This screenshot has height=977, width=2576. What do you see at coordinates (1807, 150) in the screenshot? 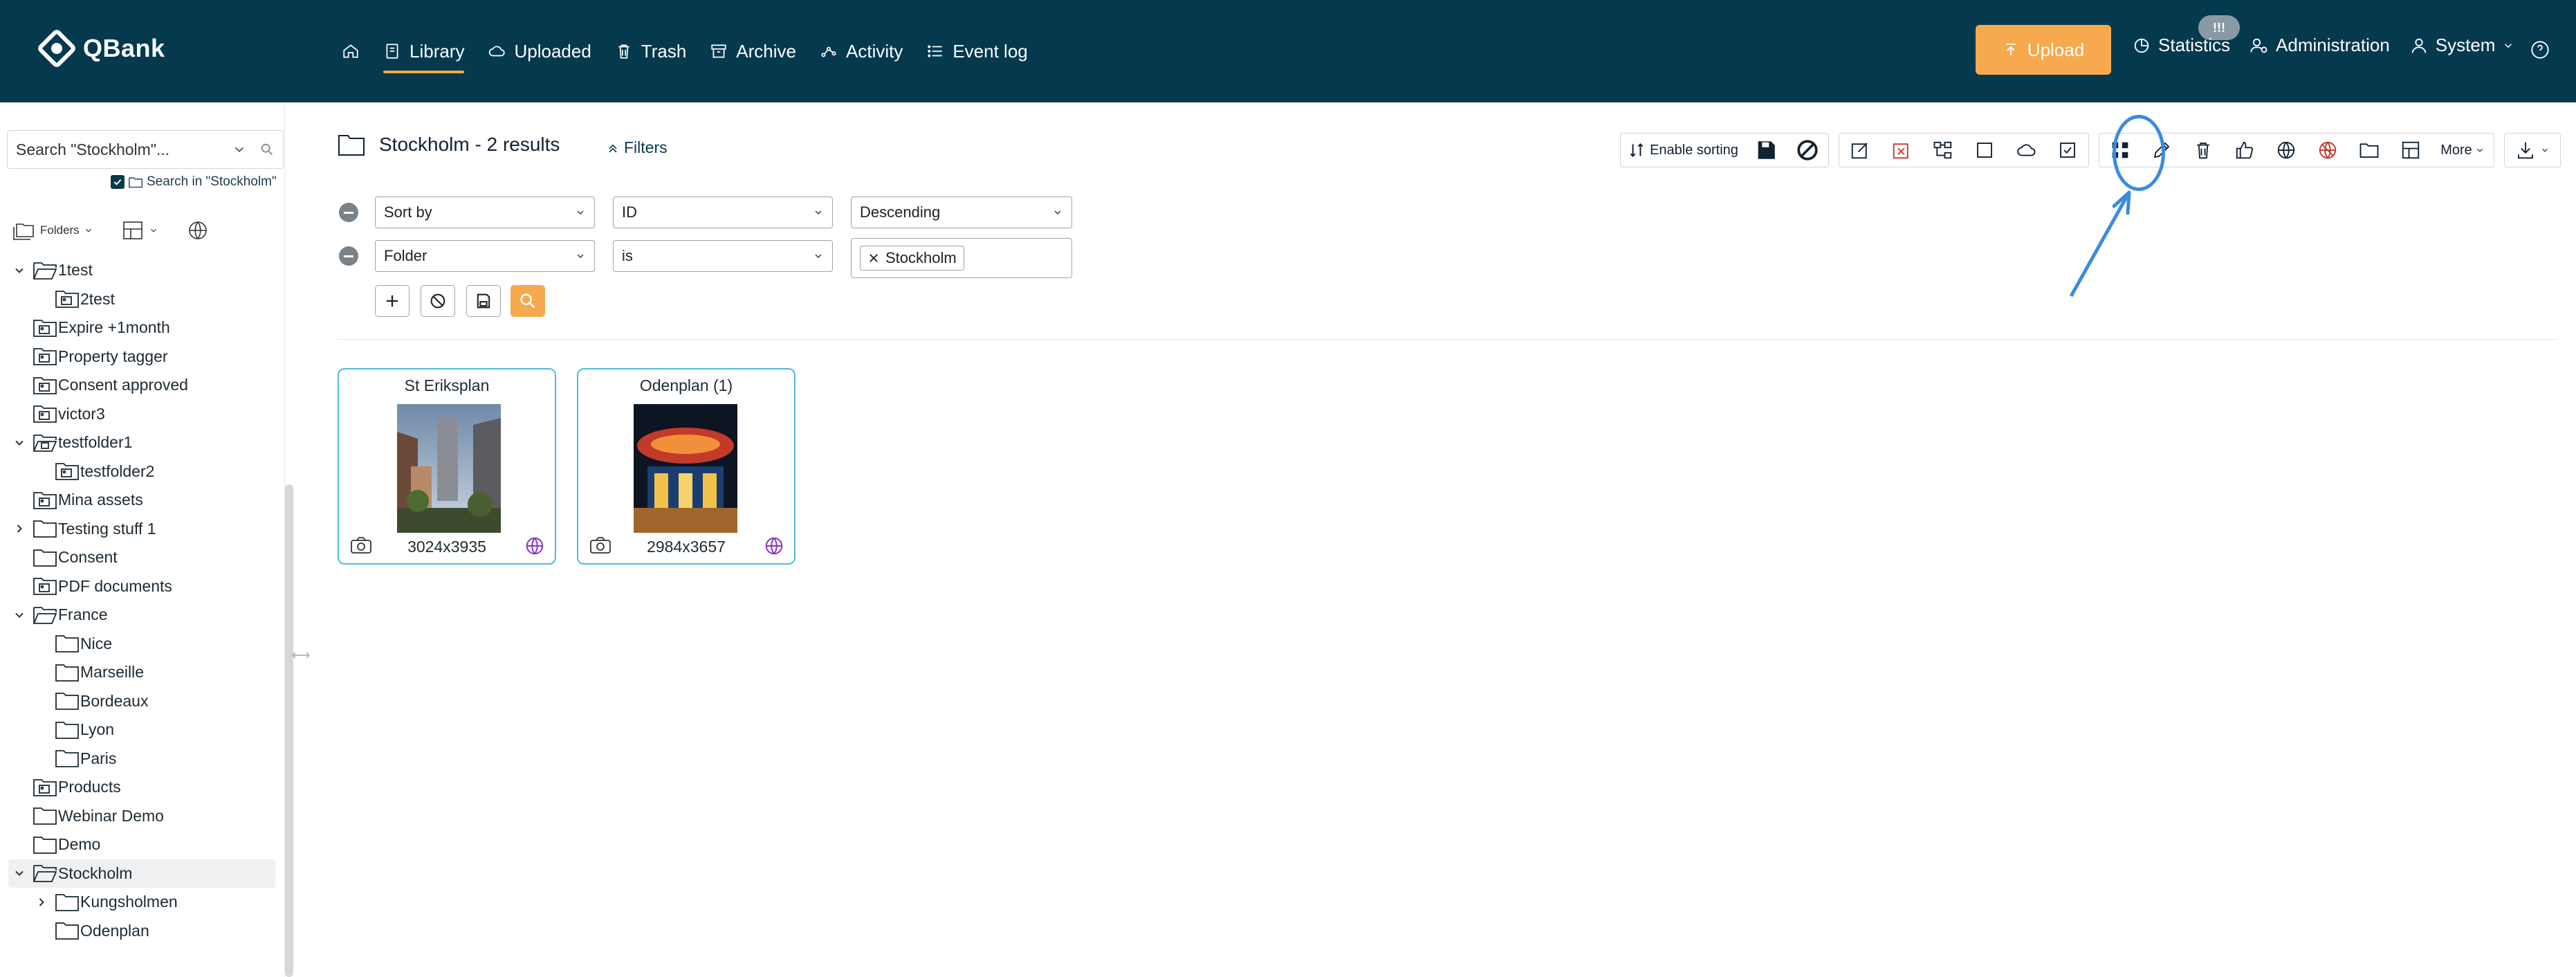
I see `cancel-sort-button` at bounding box center [1807, 150].